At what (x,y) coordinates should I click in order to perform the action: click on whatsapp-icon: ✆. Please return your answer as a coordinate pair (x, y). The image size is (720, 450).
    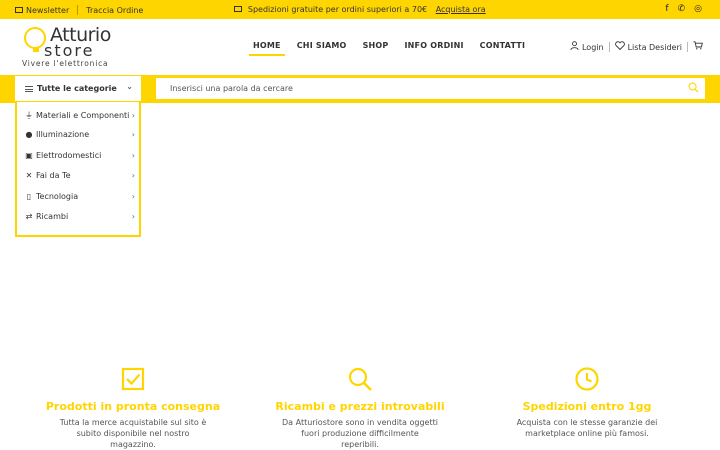
    Looking at the image, I should click on (682, 9).